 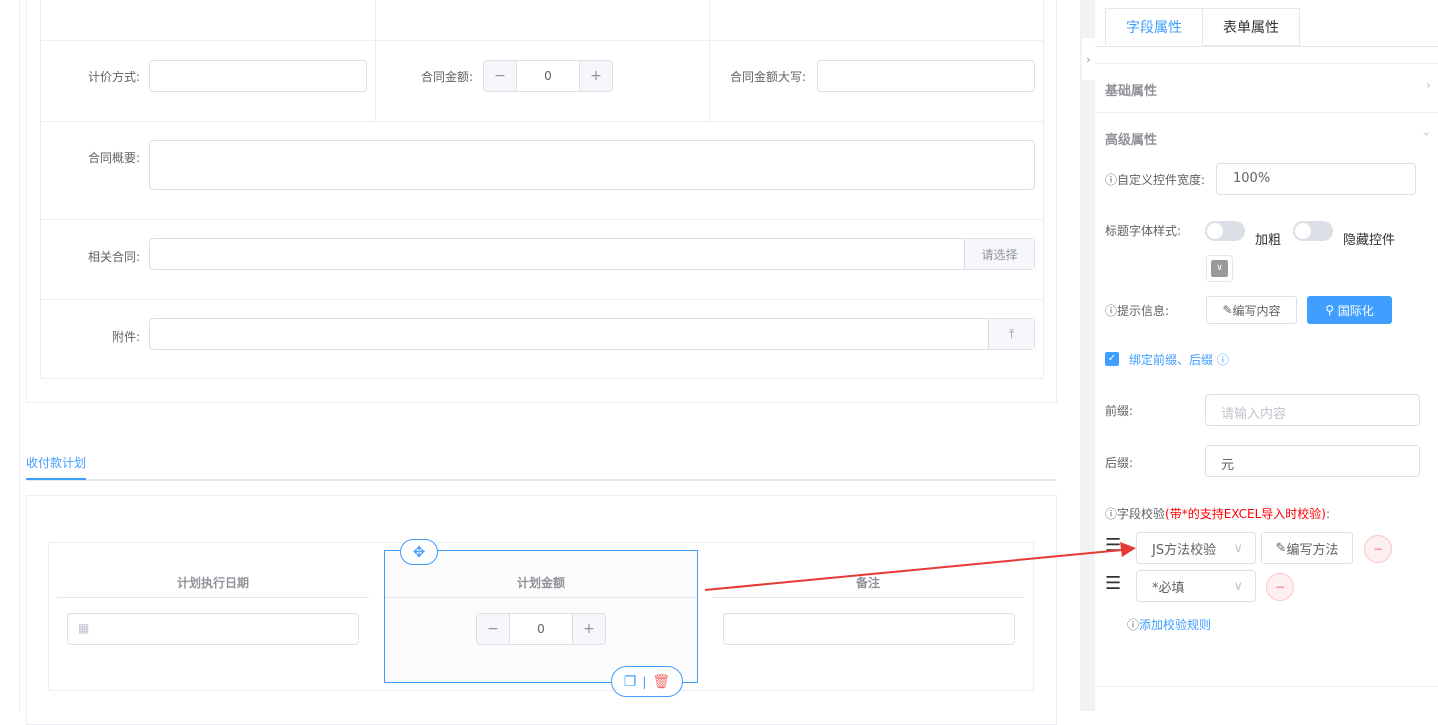 I want to click on validation-note: (带*的支持EXCEL导入时校验), so click(x=1245, y=514).